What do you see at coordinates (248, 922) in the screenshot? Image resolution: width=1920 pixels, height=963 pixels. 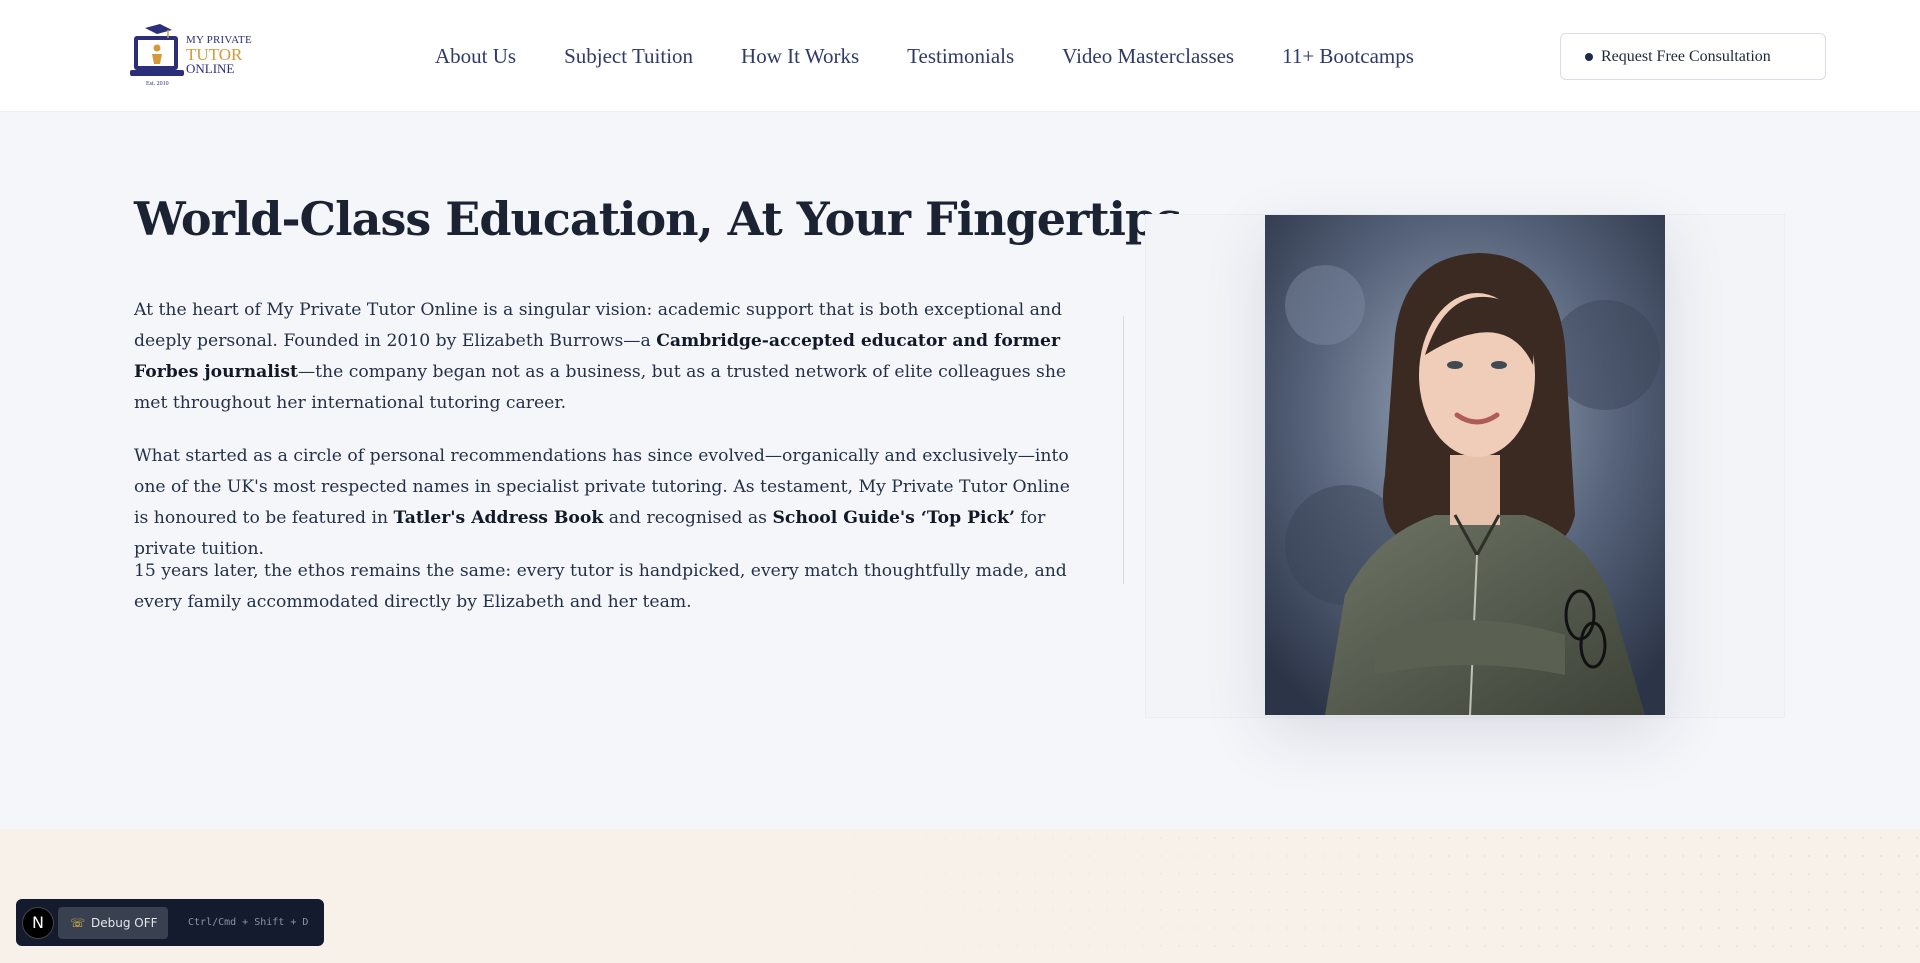 I see `debug-shortcut-hint: Ctrl/Cmd + Shift + D` at bounding box center [248, 922].